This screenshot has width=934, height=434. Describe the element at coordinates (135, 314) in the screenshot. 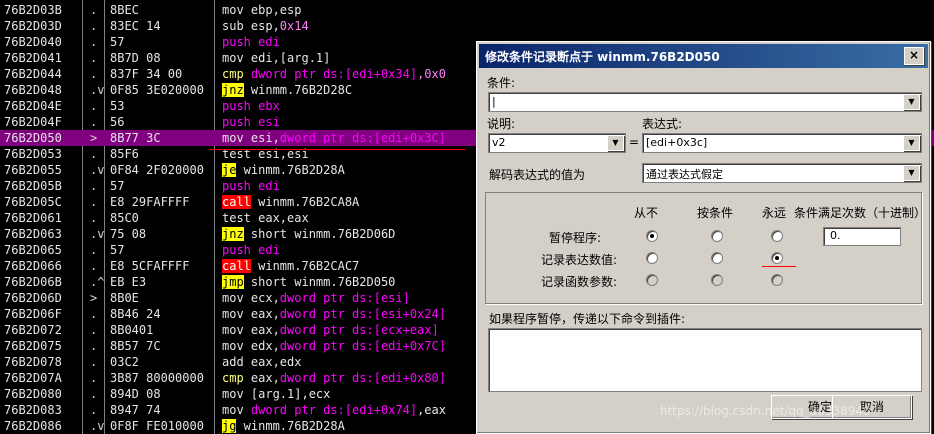

I see `opcode-bytes: 8B46 24` at that location.